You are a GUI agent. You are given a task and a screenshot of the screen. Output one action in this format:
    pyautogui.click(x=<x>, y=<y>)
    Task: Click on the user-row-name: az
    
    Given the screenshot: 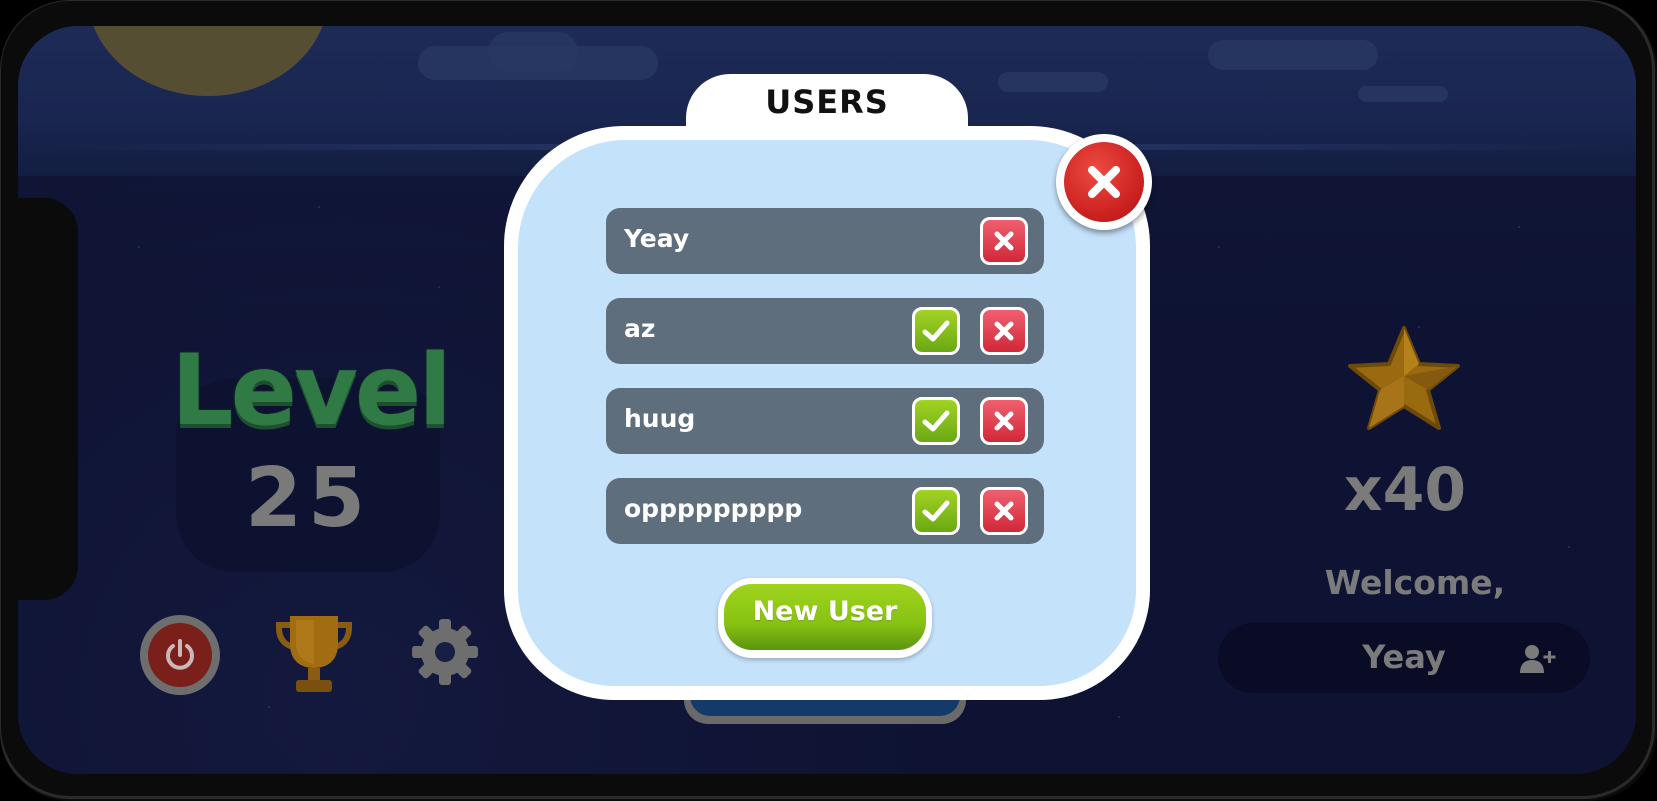 What is the action you would take?
    pyautogui.click(x=640, y=328)
    